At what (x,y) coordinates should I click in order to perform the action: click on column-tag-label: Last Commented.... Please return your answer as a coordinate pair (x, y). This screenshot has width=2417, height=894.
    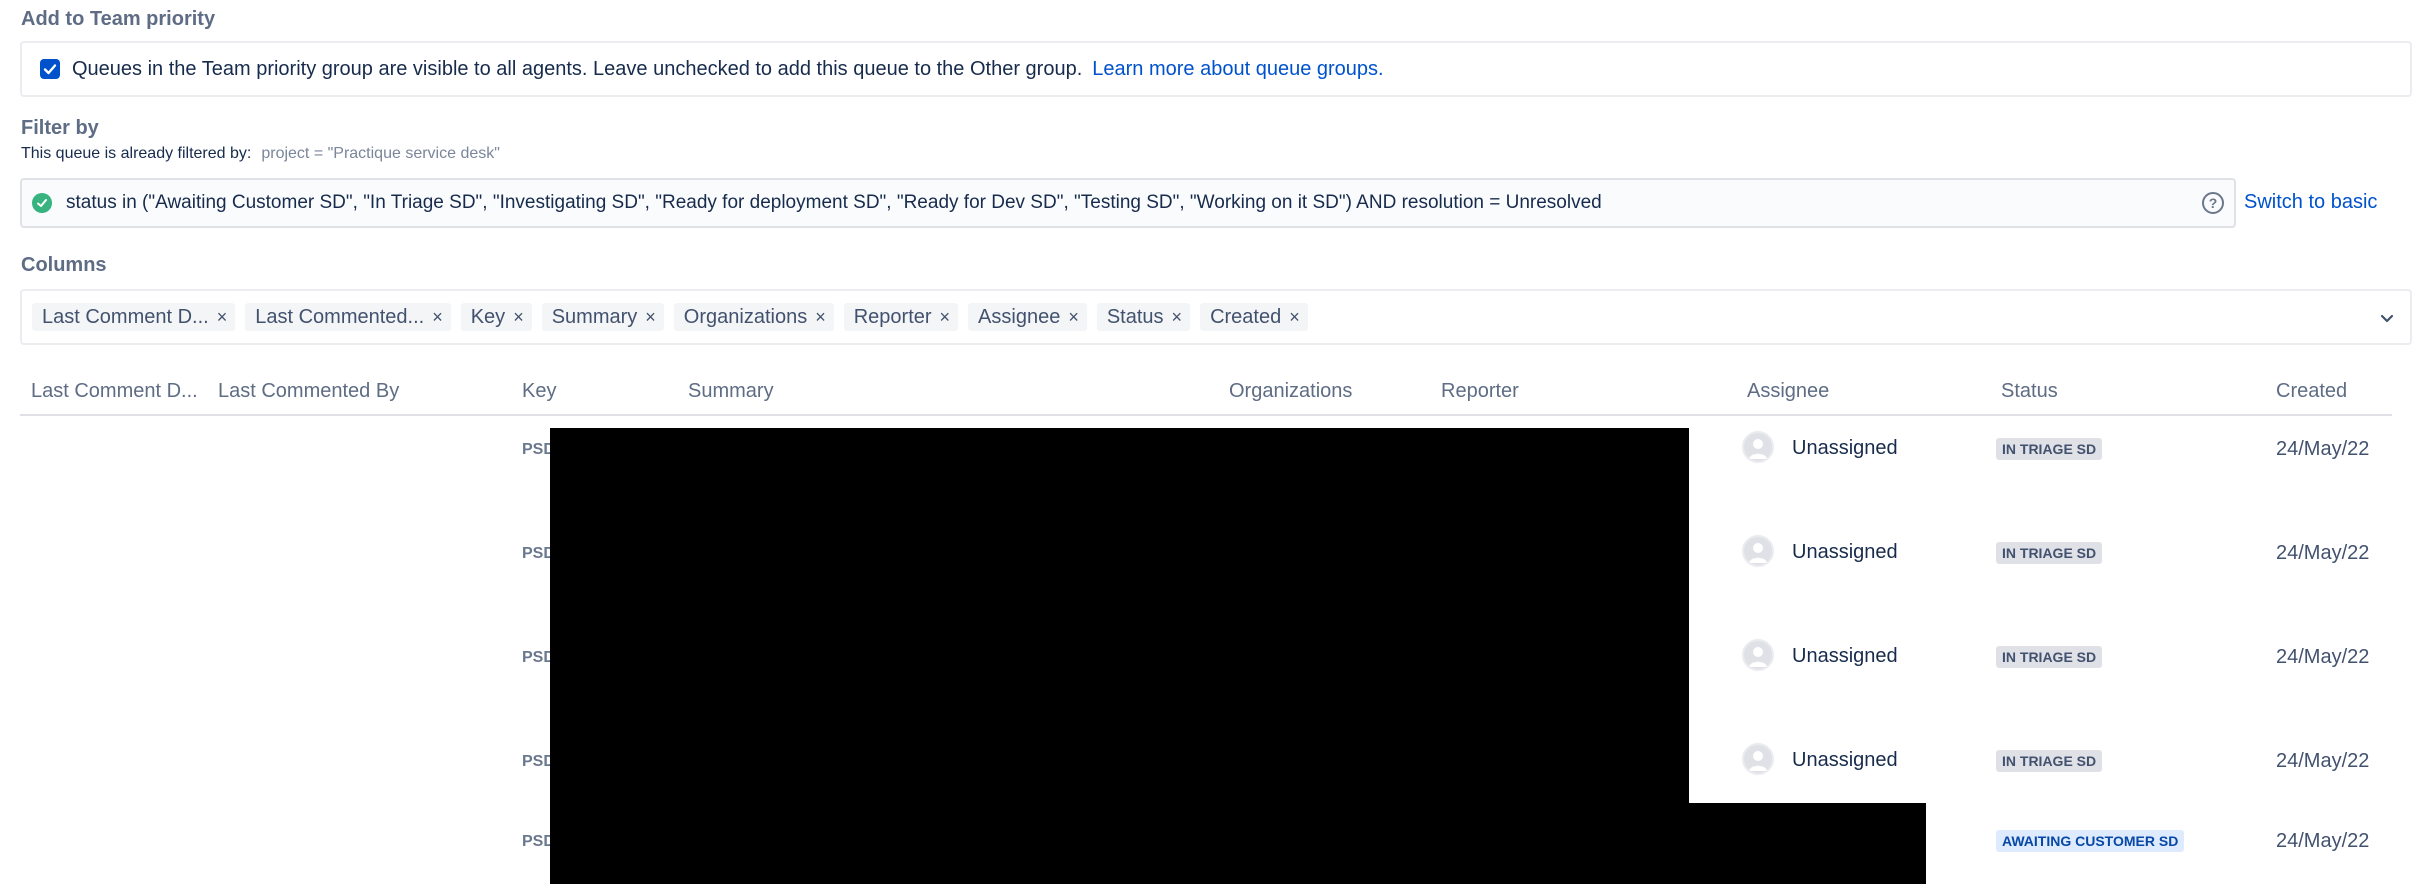
    Looking at the image, I should click on (340, 316).